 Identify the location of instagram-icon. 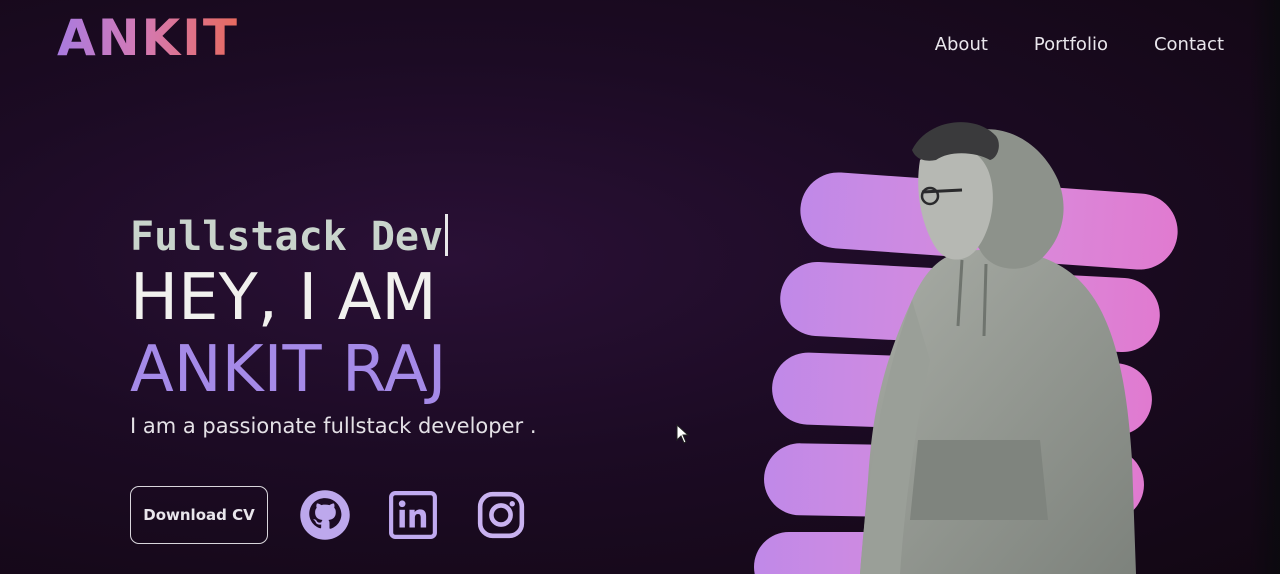
(501, 515).